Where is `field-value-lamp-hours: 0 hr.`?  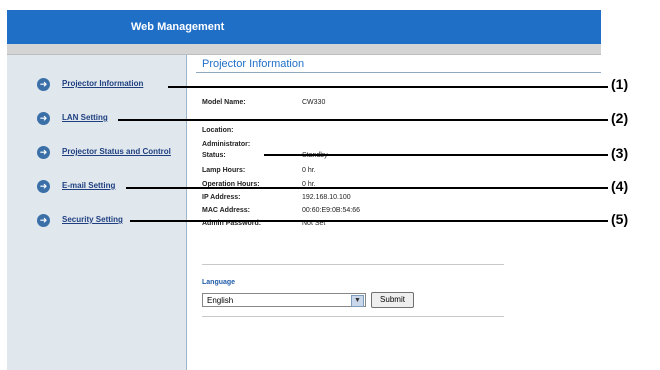
field-value-lamp-hours: 0 hr. is located at coordinates (309, 170).